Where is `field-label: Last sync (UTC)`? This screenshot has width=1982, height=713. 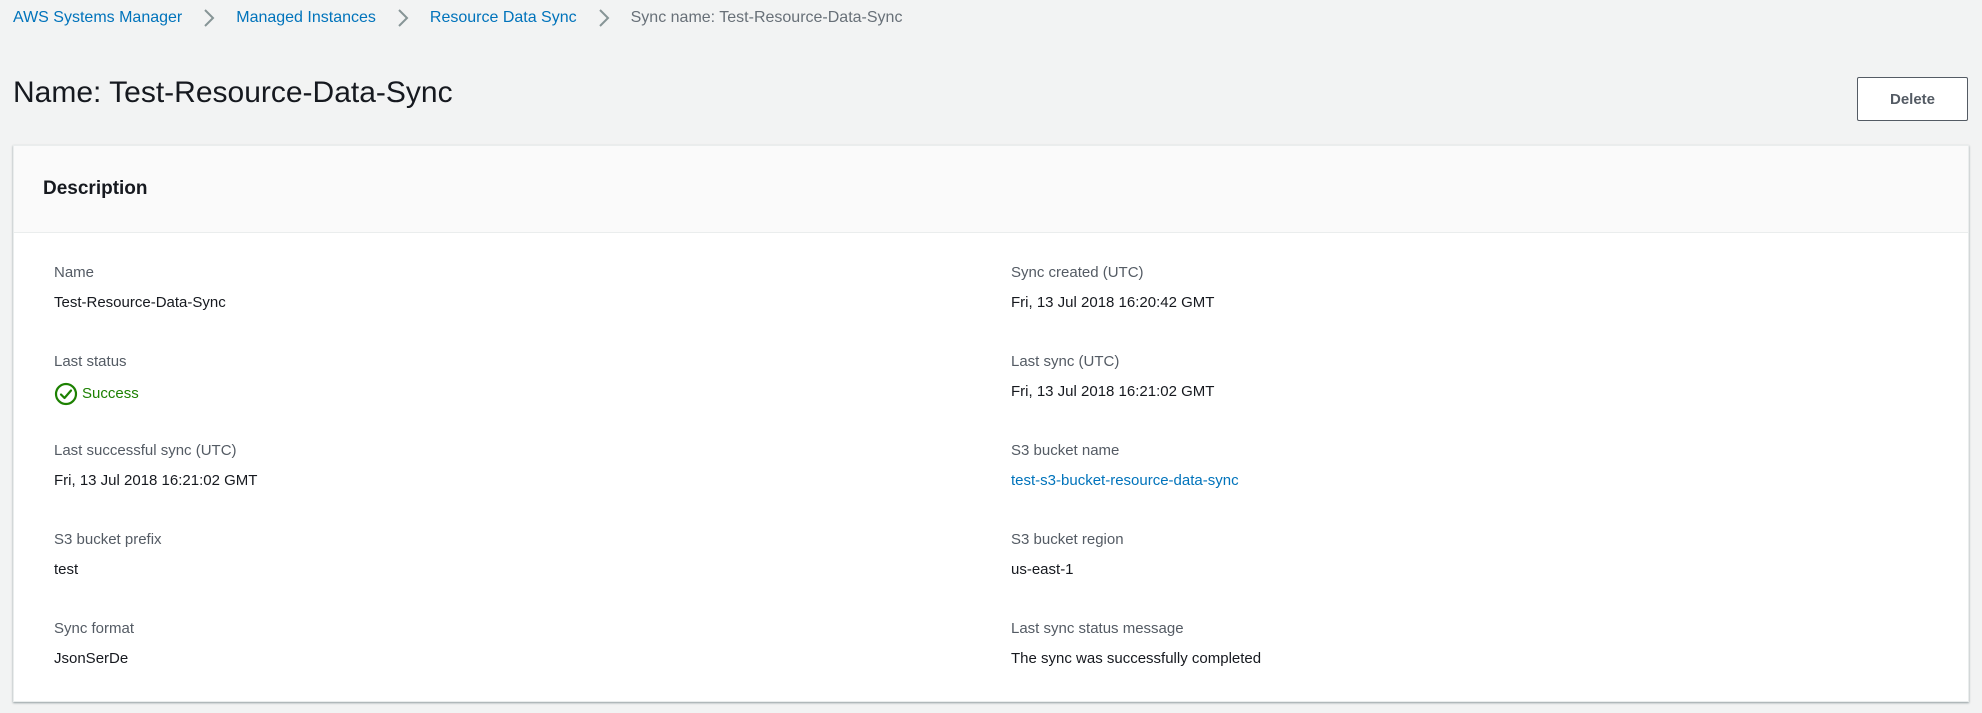
field-label: Last sync (UTC) is located at coordinates (1065, 361).